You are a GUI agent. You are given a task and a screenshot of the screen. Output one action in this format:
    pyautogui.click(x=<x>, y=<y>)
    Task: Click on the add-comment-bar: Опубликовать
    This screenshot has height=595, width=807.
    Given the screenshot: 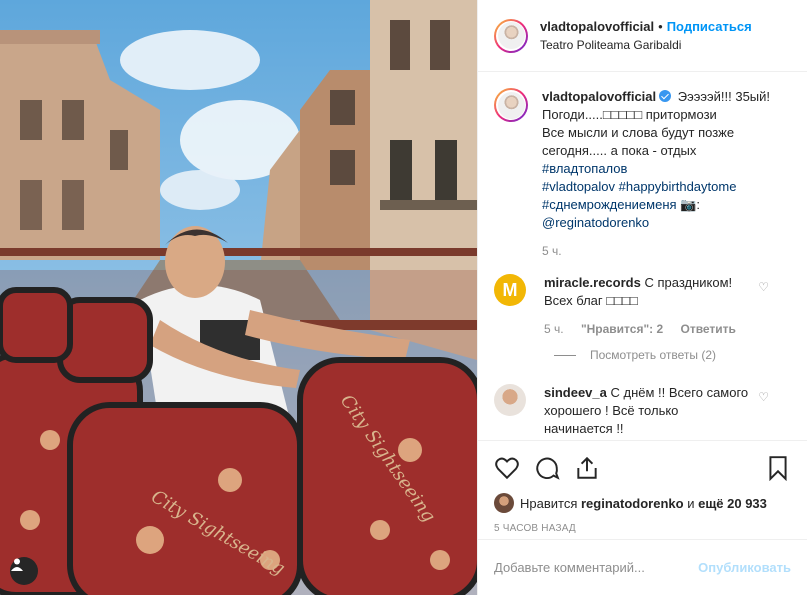 What is the action you would take?
    pyautogui.click(x=642, y=567)
    